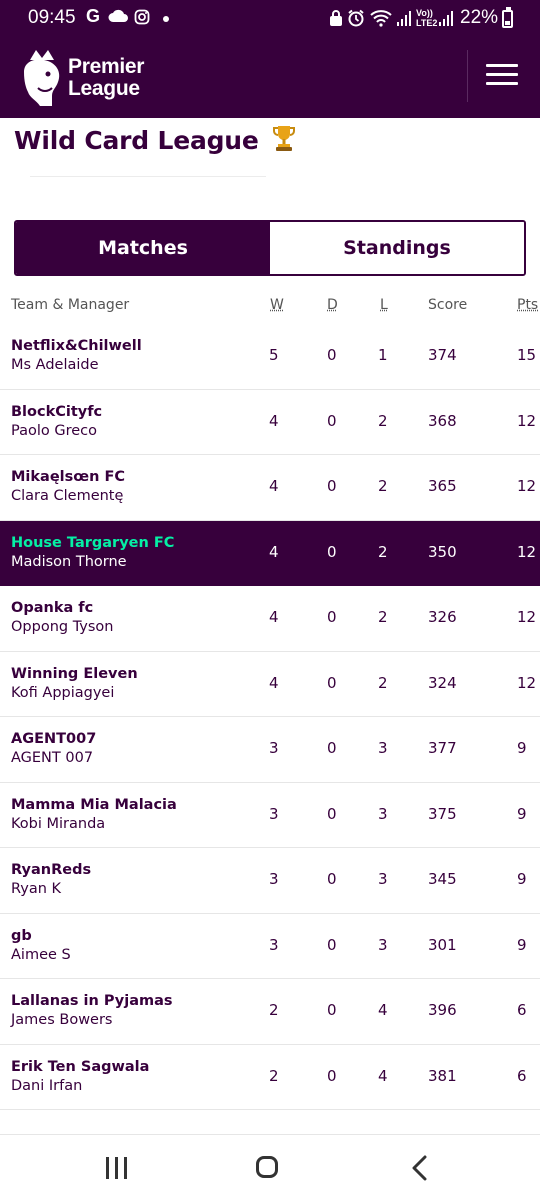 The height and width of the screenshot is (1201, 540). Describe the element at coordinates (442, 879) in the screenshot. I see `score-value: 345` at that location.